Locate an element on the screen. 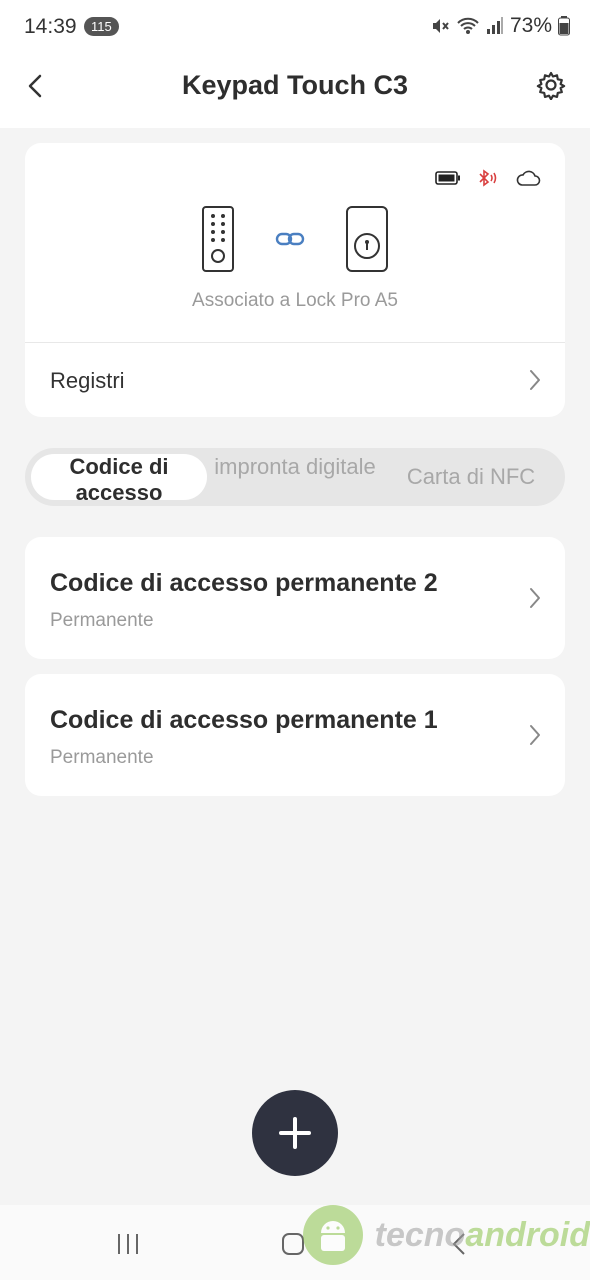  add-button is located at coordinates (295, 1133).